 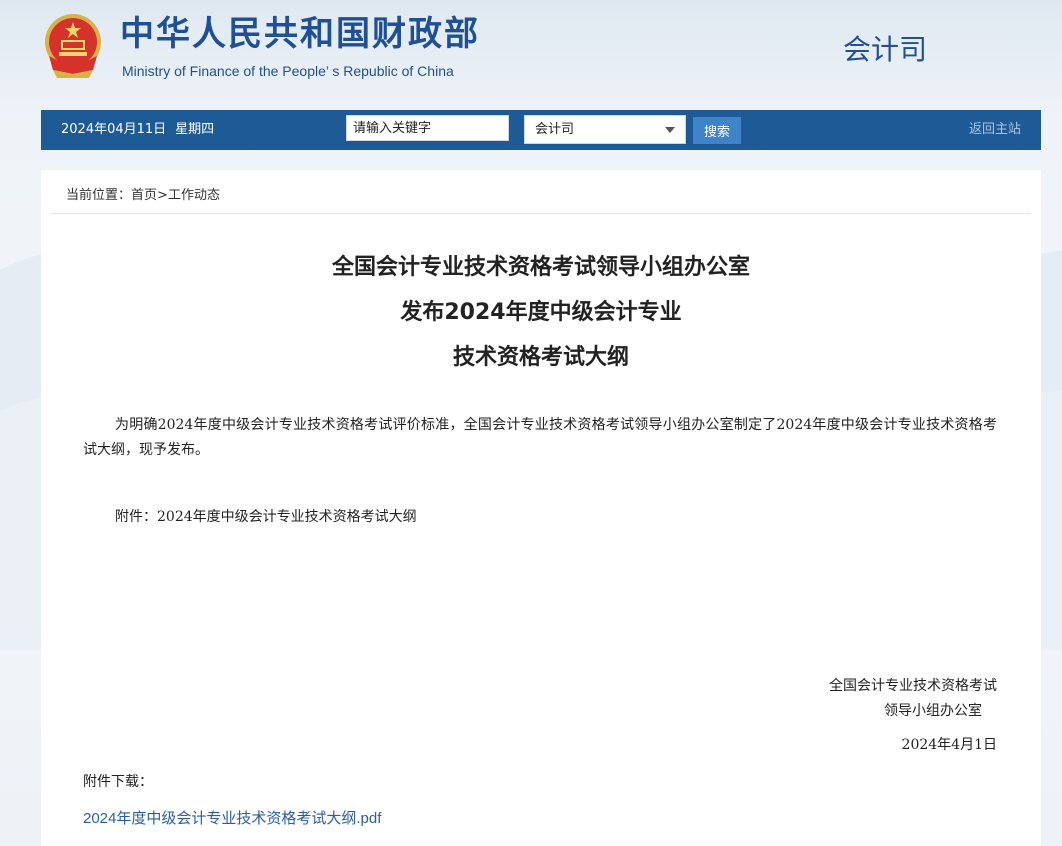 What do you see at coordinates (995, 130) in the screenshot?
I see `return-home-link: 返回主站` at bounding box center [995, 130].